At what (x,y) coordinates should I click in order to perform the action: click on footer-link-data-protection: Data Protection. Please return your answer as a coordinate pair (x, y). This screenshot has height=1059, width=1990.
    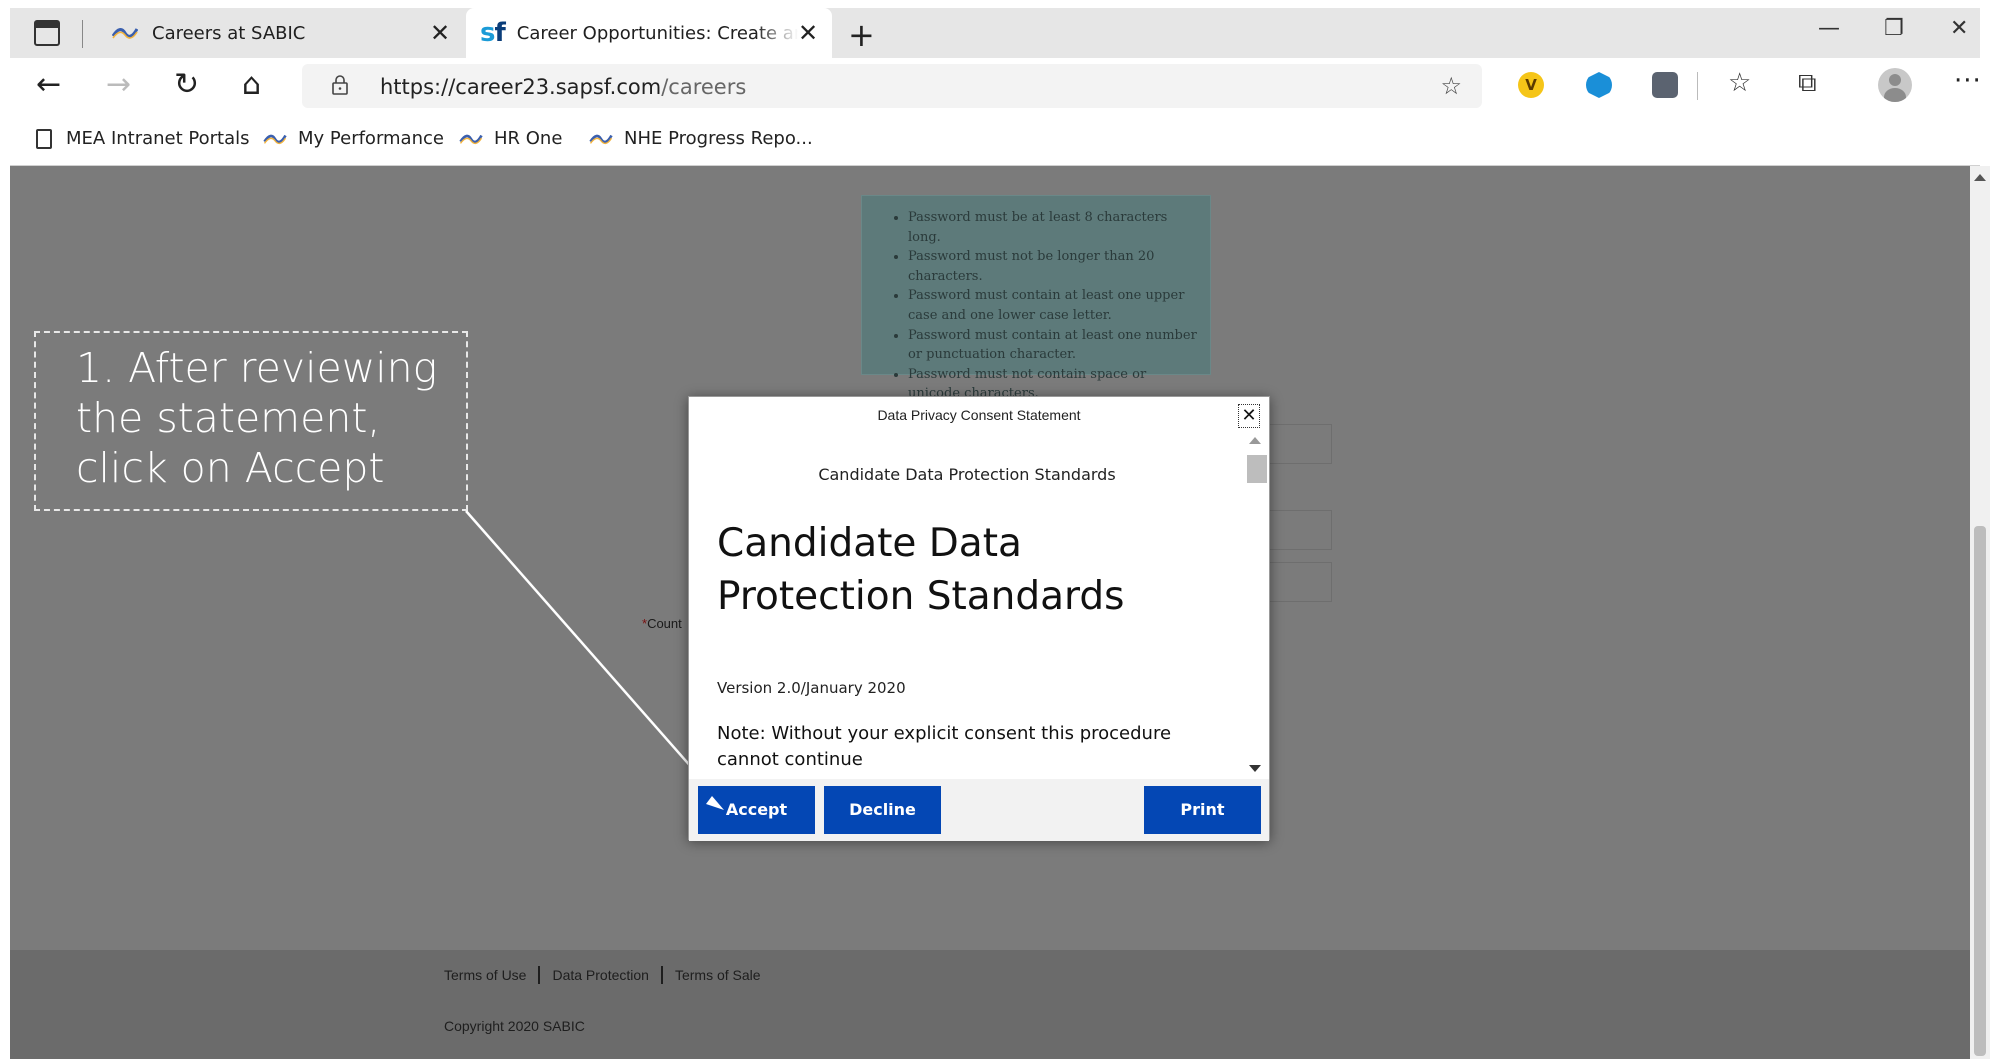
    Looking at the image, I should click on (600, 975).